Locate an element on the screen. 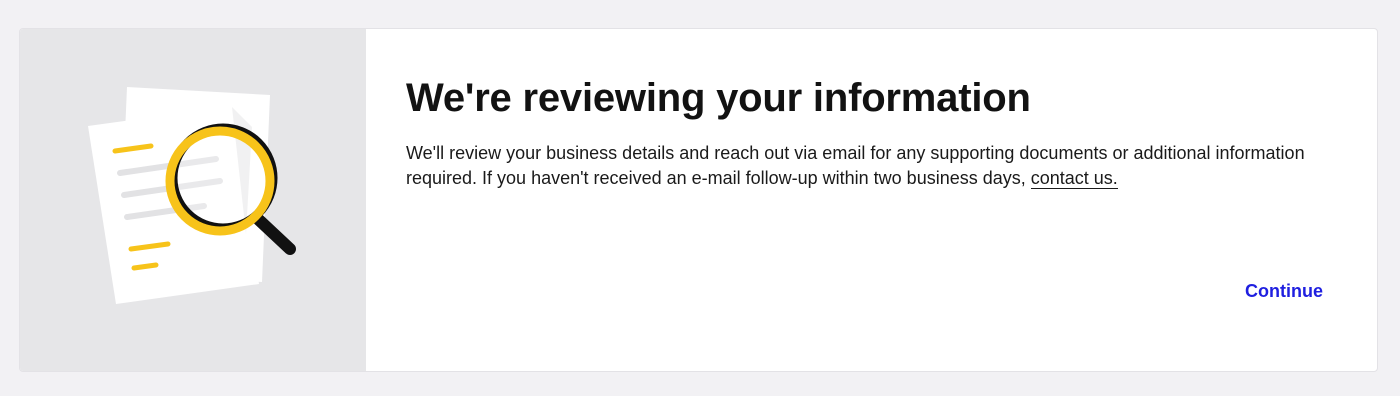 The width and height of the screenshot is (1400, 396). contact-us-link: contact us. is located at coordinates (1074, 178).